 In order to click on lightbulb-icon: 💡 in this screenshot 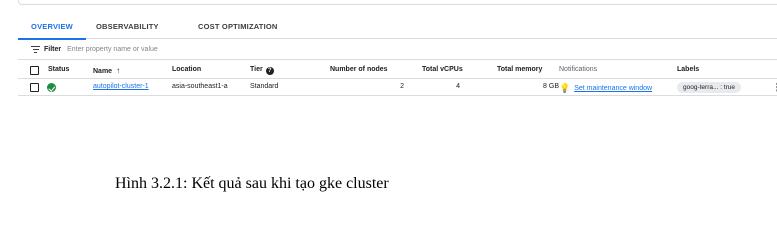, I will do `click(565, 88)`.